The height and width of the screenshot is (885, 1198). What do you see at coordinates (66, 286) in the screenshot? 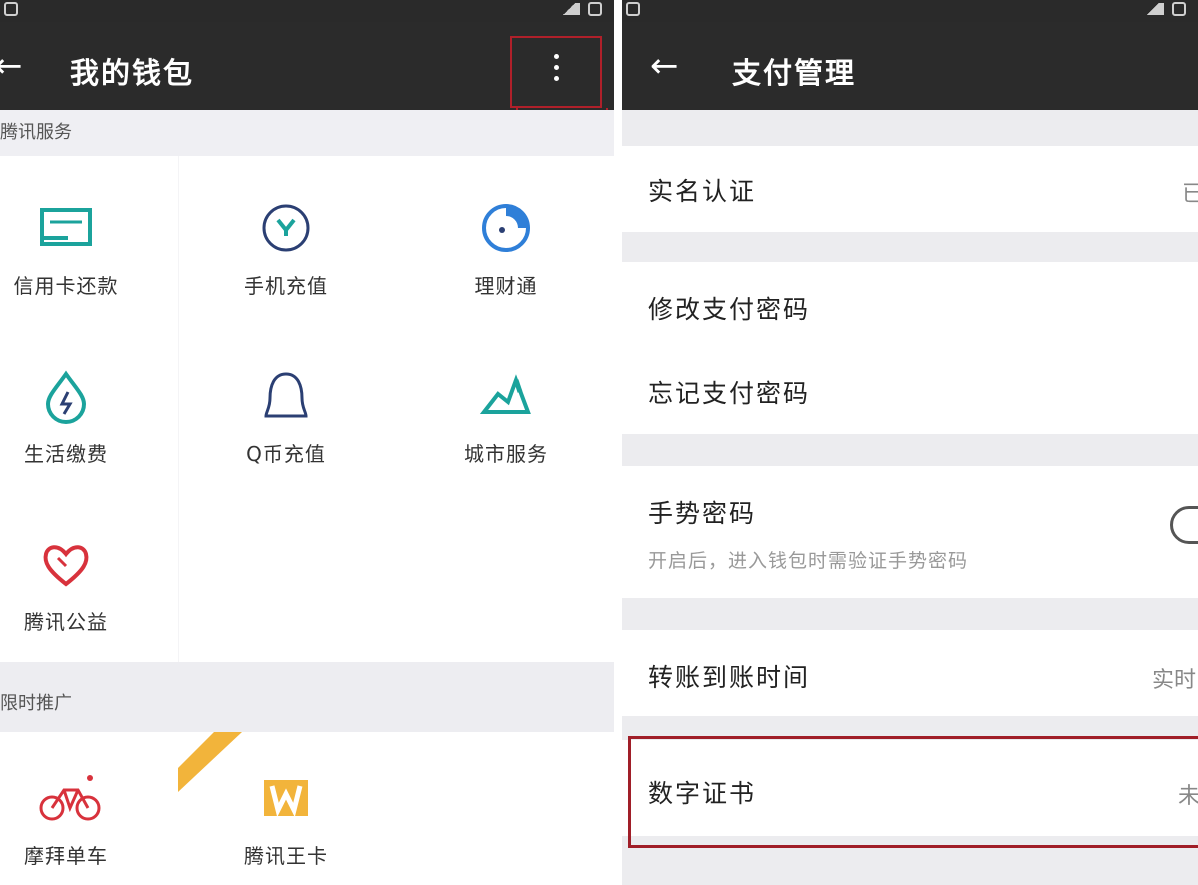
I see `service-label: 信用卡还款` at bounding box center [66, 286].